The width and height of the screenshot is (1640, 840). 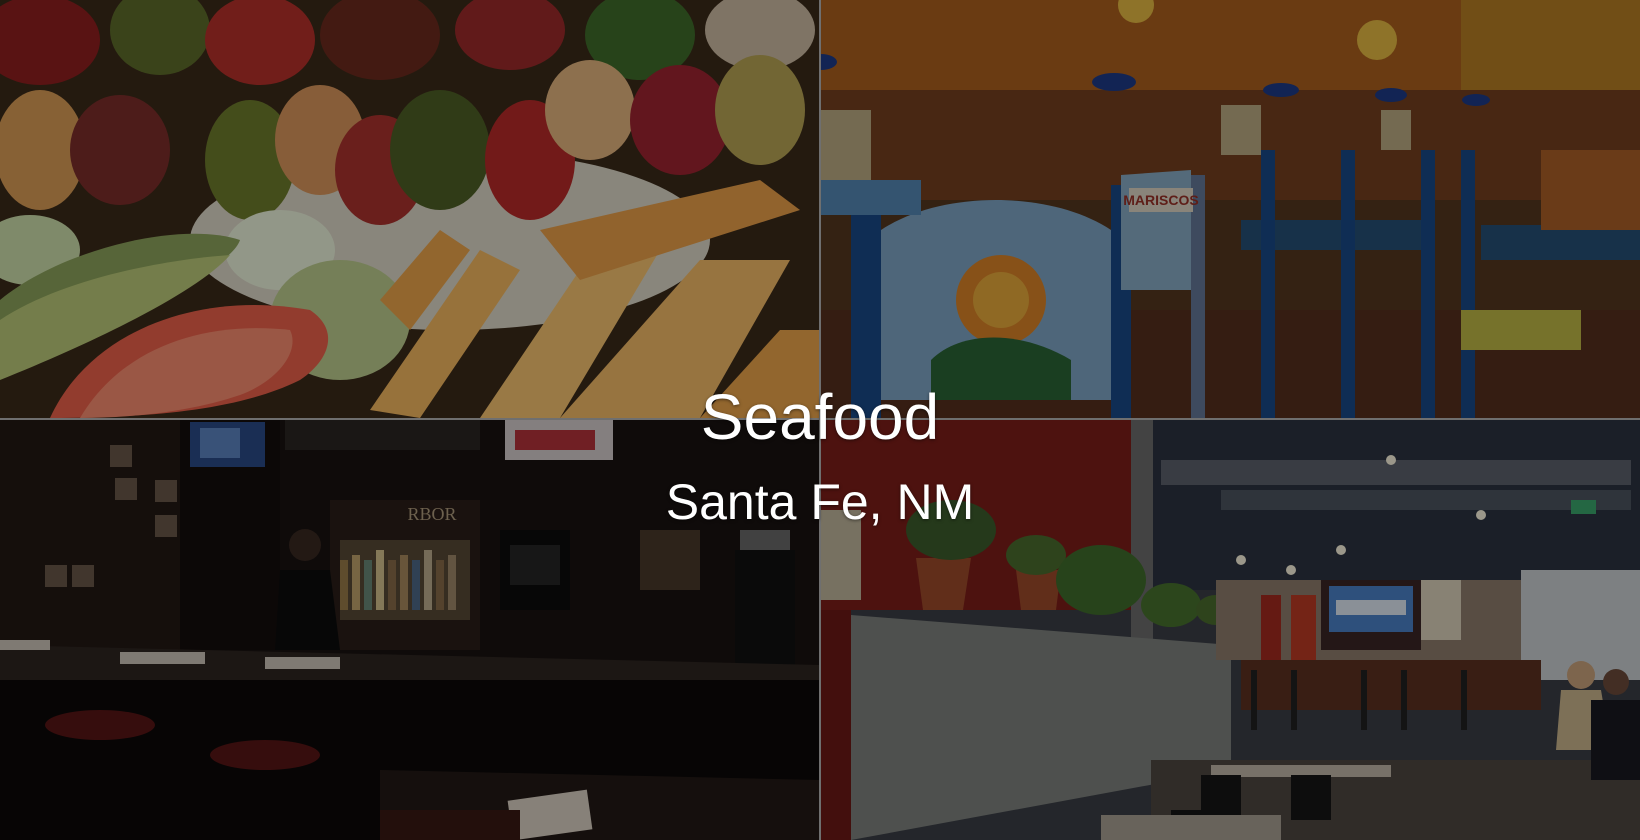 What do you see at coordinates (820, 502) in the screenshot?
I see `overlay-subtitle: Santa Fe, NM` at bounding box center [820, 502].